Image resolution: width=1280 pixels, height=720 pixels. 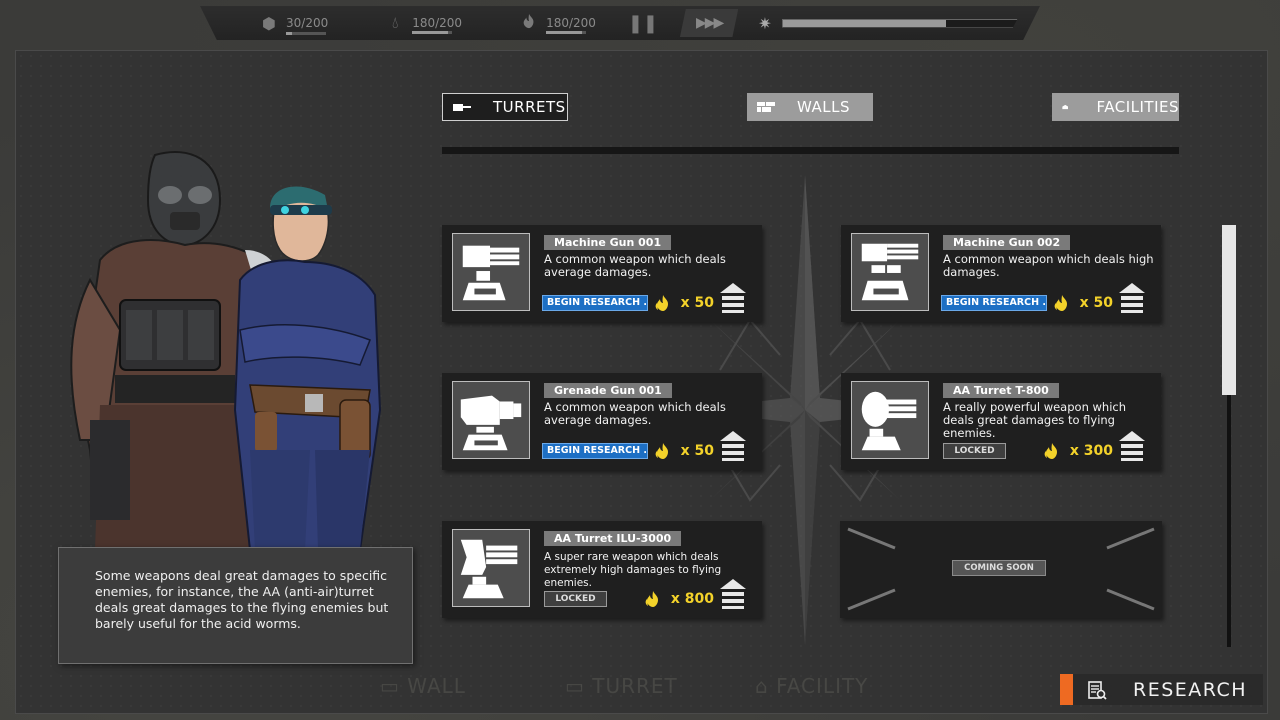 What do you see at coordinates (1137, 107) in the screenshot?
I see `tab-facilities-label: FACILITIES` at bounding box center [1137, 107].